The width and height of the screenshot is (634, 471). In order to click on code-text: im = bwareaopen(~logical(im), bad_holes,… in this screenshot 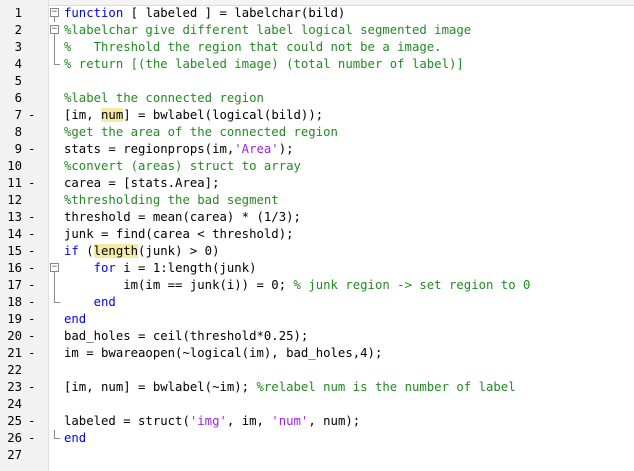, I will do `click(223, 353)`.